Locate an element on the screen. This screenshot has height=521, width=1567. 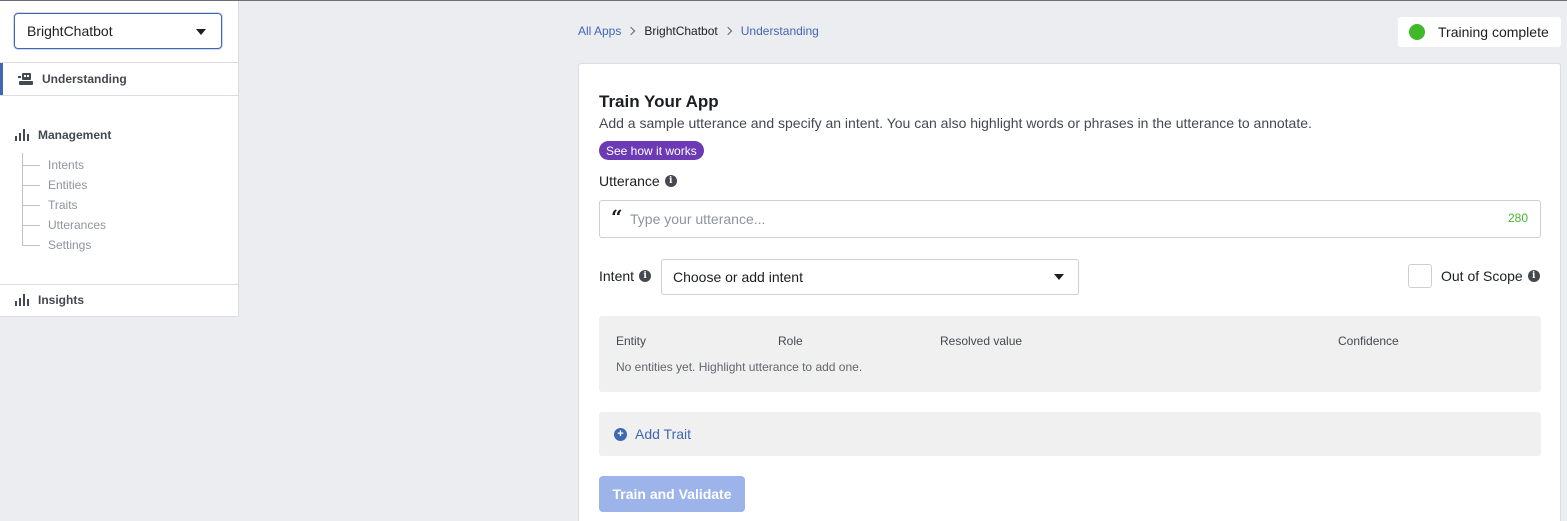
status-dot-icon is located at coordinates (1417, 32).